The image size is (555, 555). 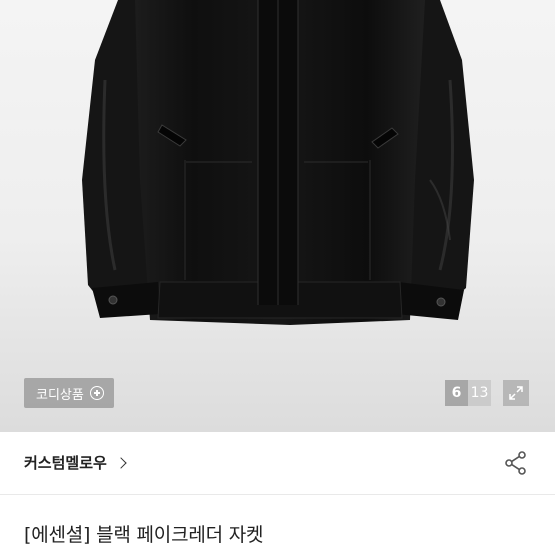 I want to click on plus-circle-icon, so click(x=96, y=393).